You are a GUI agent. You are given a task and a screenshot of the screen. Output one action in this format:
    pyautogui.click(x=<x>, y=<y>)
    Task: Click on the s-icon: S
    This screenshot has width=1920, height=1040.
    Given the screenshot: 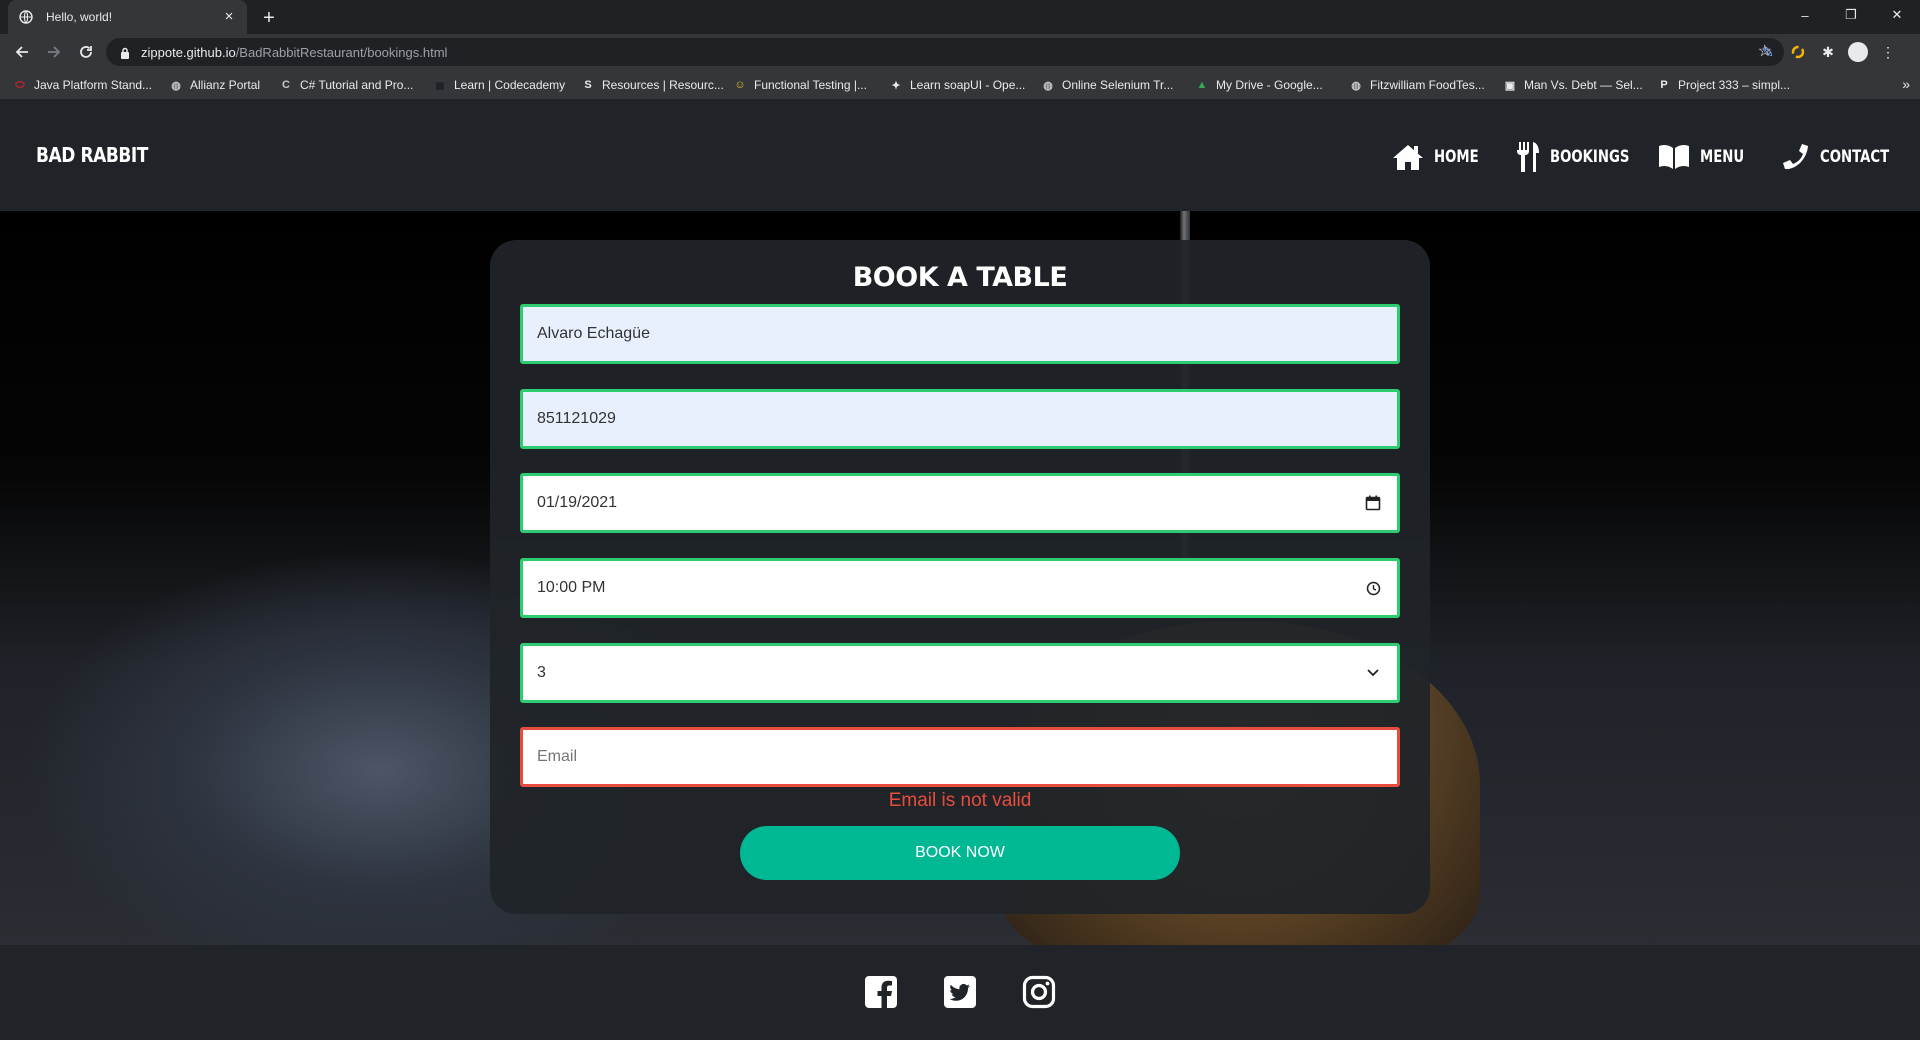 What is the action you would take?
    pyautogui.click(x=588, y=85)
    